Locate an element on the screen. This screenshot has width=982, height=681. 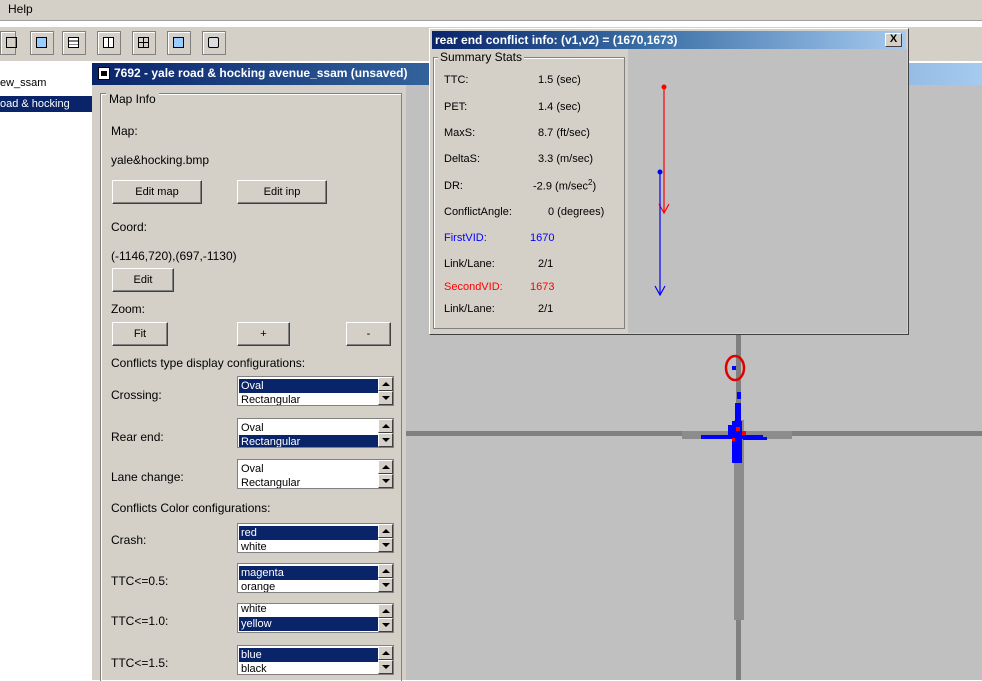
ttc05-label: TTC<=0.5: is located at coordinates (140, 581).